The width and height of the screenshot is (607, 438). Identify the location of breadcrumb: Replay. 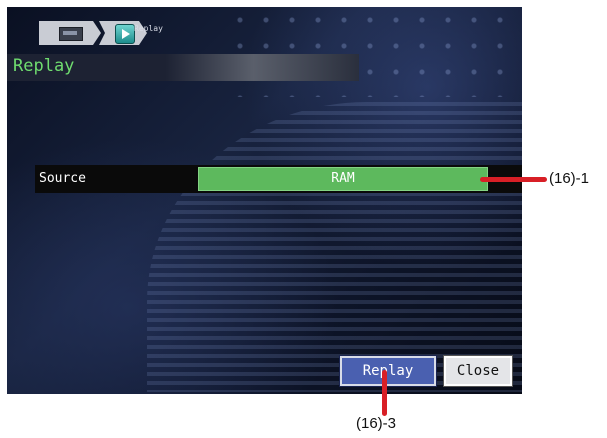
(101, 33).